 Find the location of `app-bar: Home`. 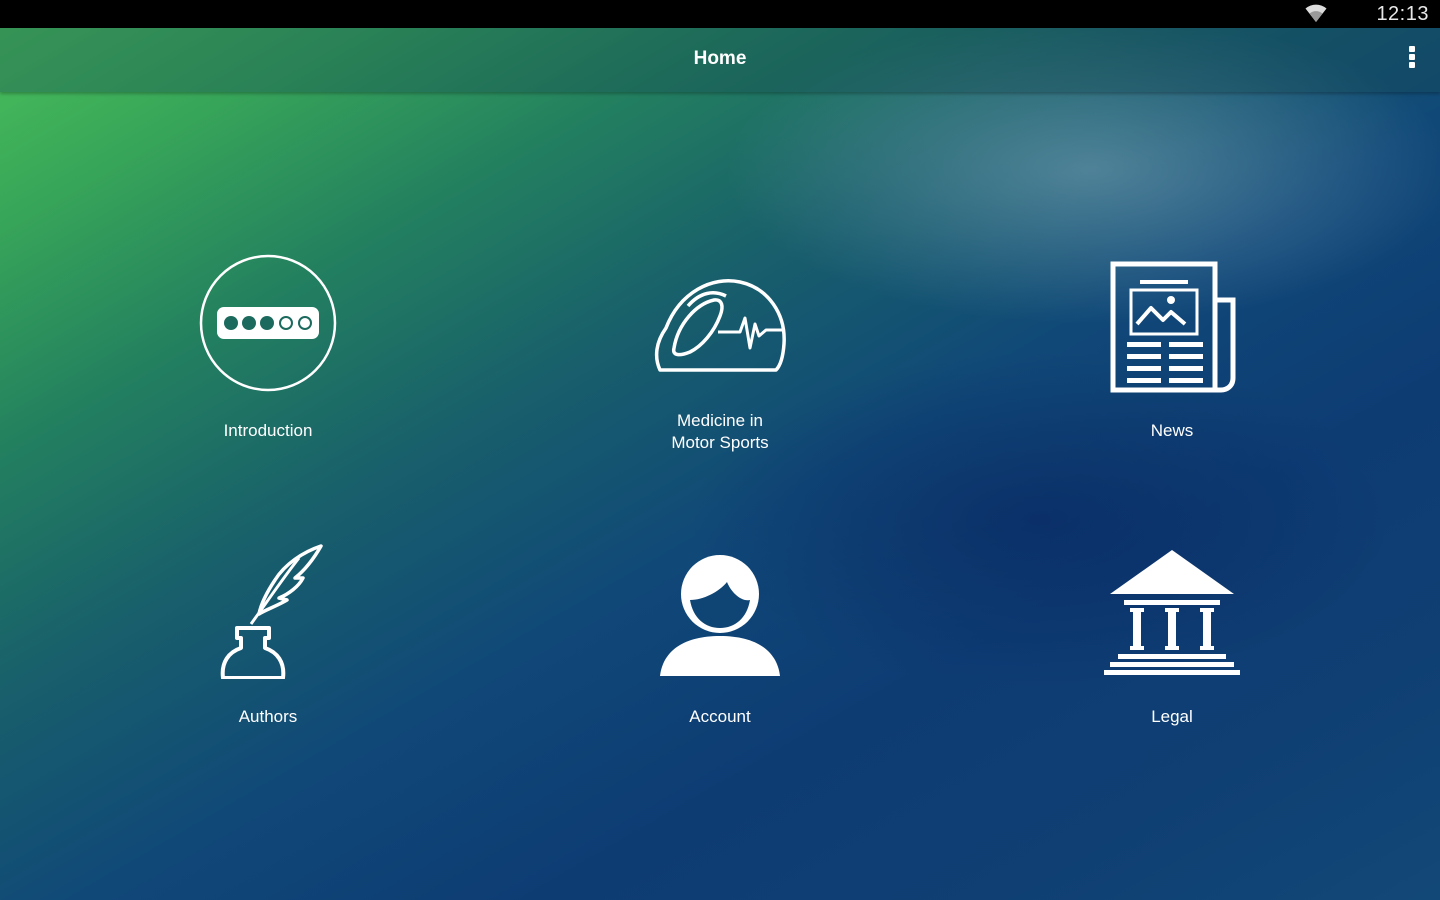

app-bar: Home is located at coordinates (720, 60).